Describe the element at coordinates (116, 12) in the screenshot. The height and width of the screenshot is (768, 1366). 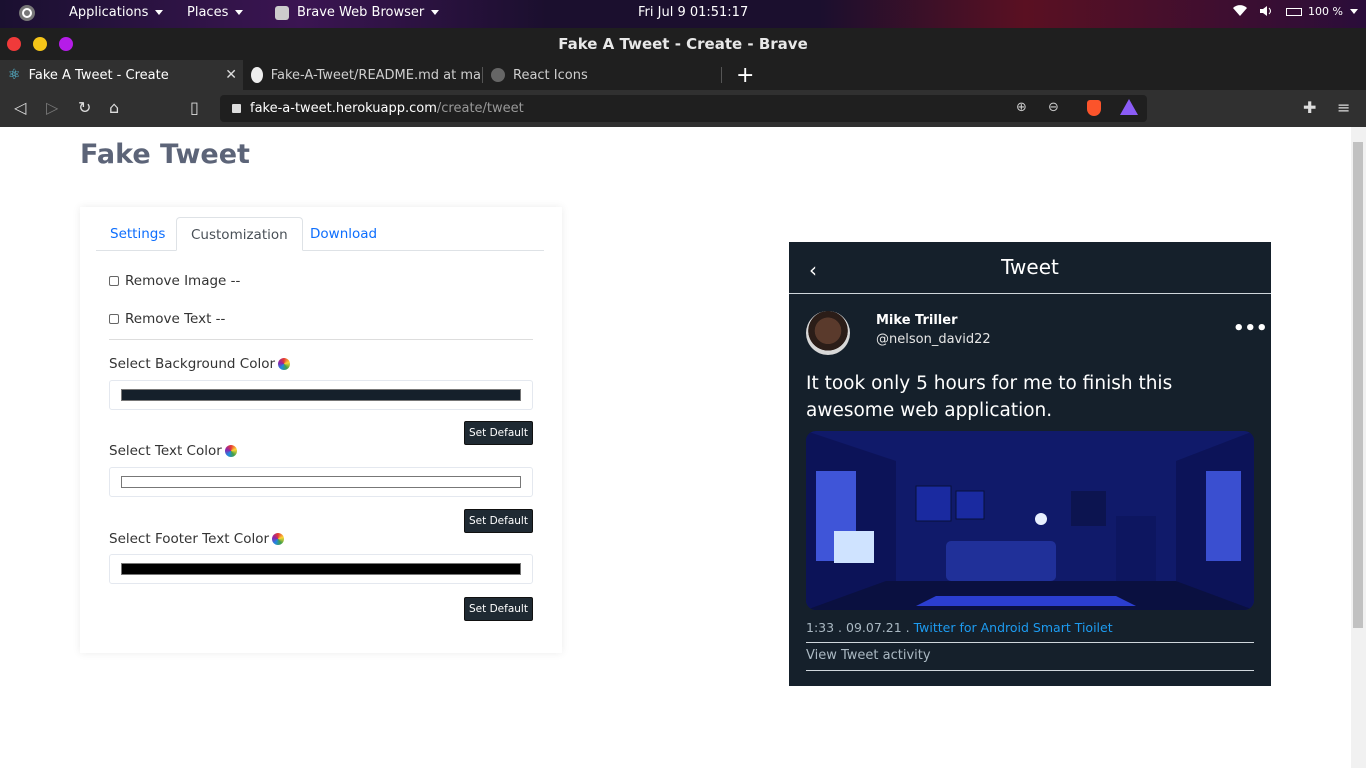
I see `applications-menu: Applications` at that location.